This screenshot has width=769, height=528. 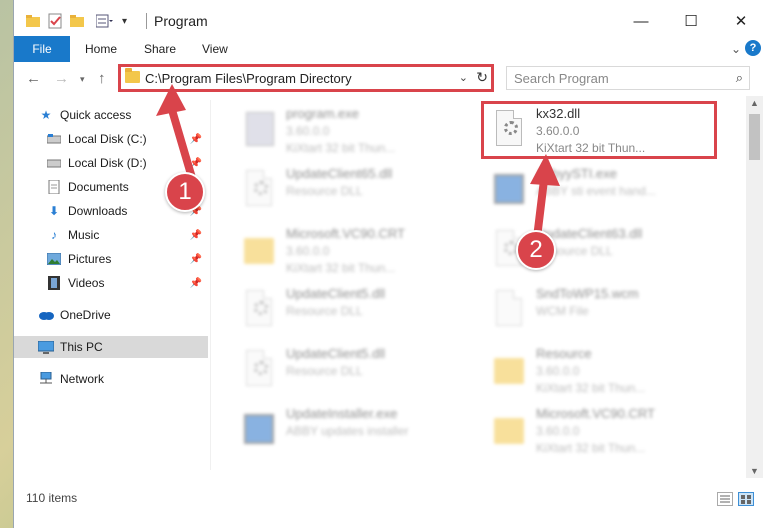 What do you see at coordinates (86, 283) in the screenshot?
I see `sidebar-item-label: Videos` at bounding box center [86, 283].